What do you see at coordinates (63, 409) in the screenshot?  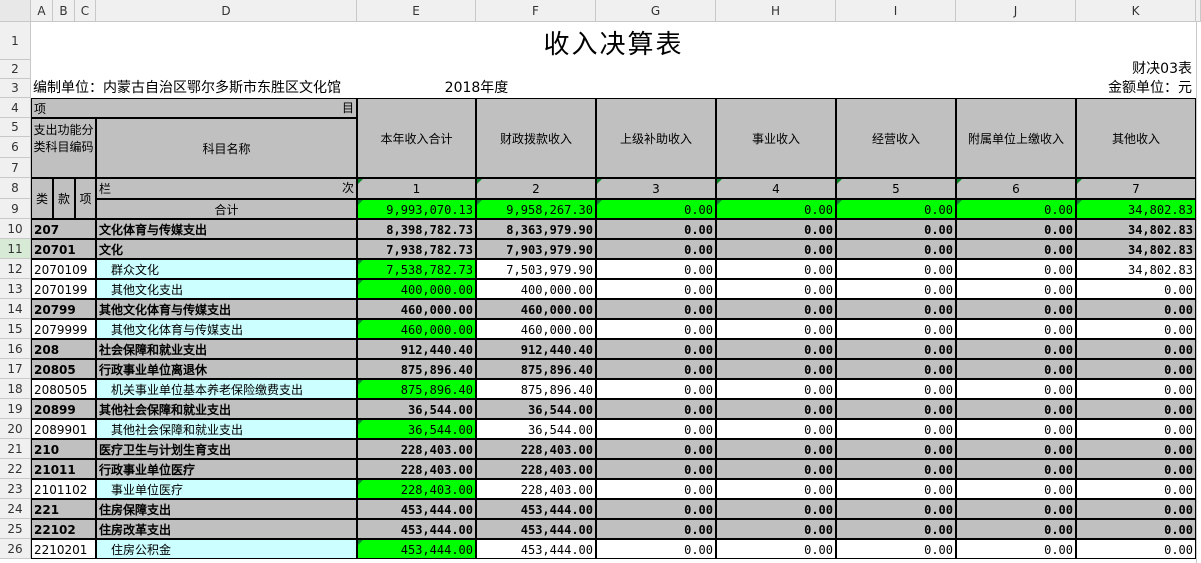 I see `row-code: 20899` at bounding box center [63, 409].